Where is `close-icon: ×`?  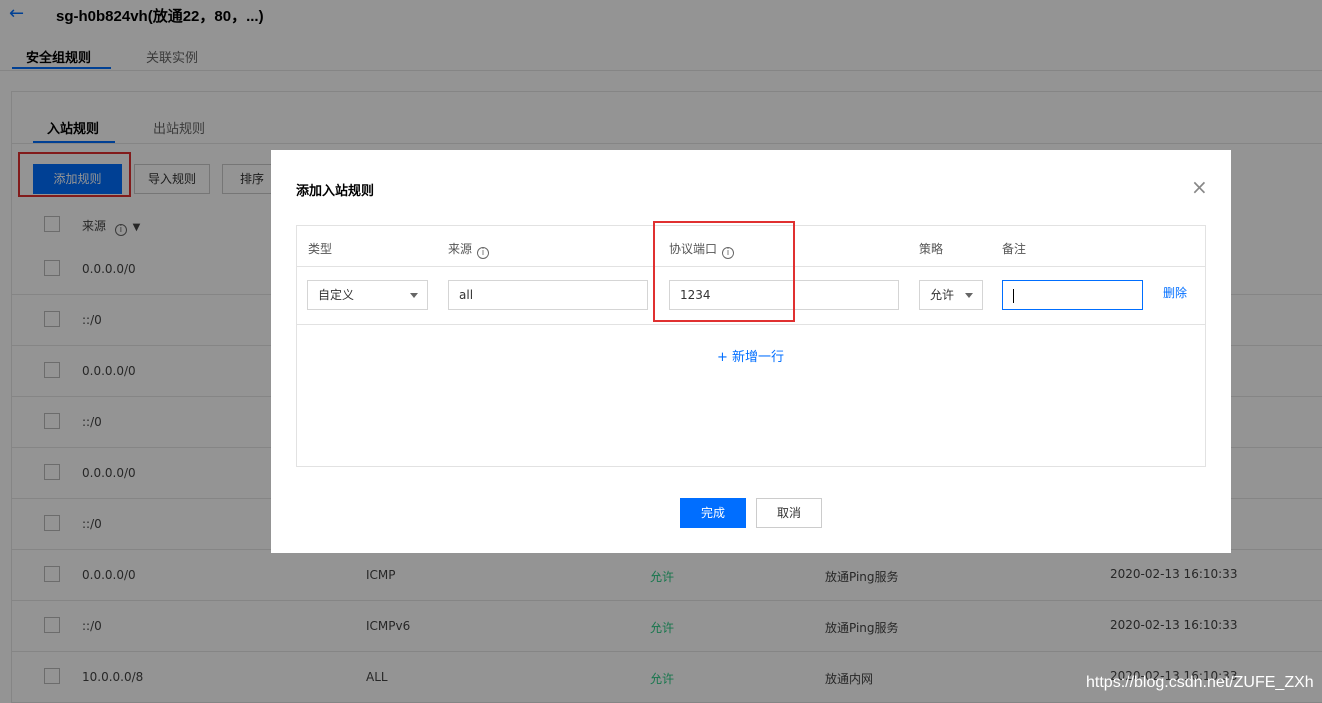
close-icon: × is located at coordinates (1199, 187).